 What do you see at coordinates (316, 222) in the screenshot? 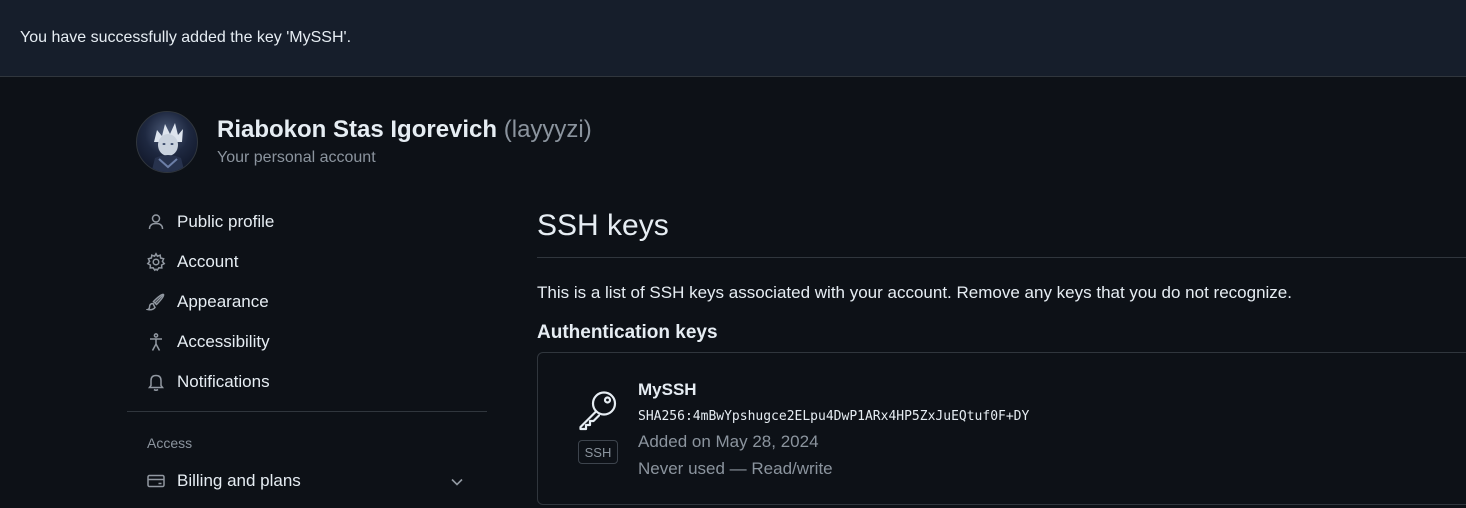
I see `sidebar-item-public-profile: Public profile` at bounding box center [316, 222].